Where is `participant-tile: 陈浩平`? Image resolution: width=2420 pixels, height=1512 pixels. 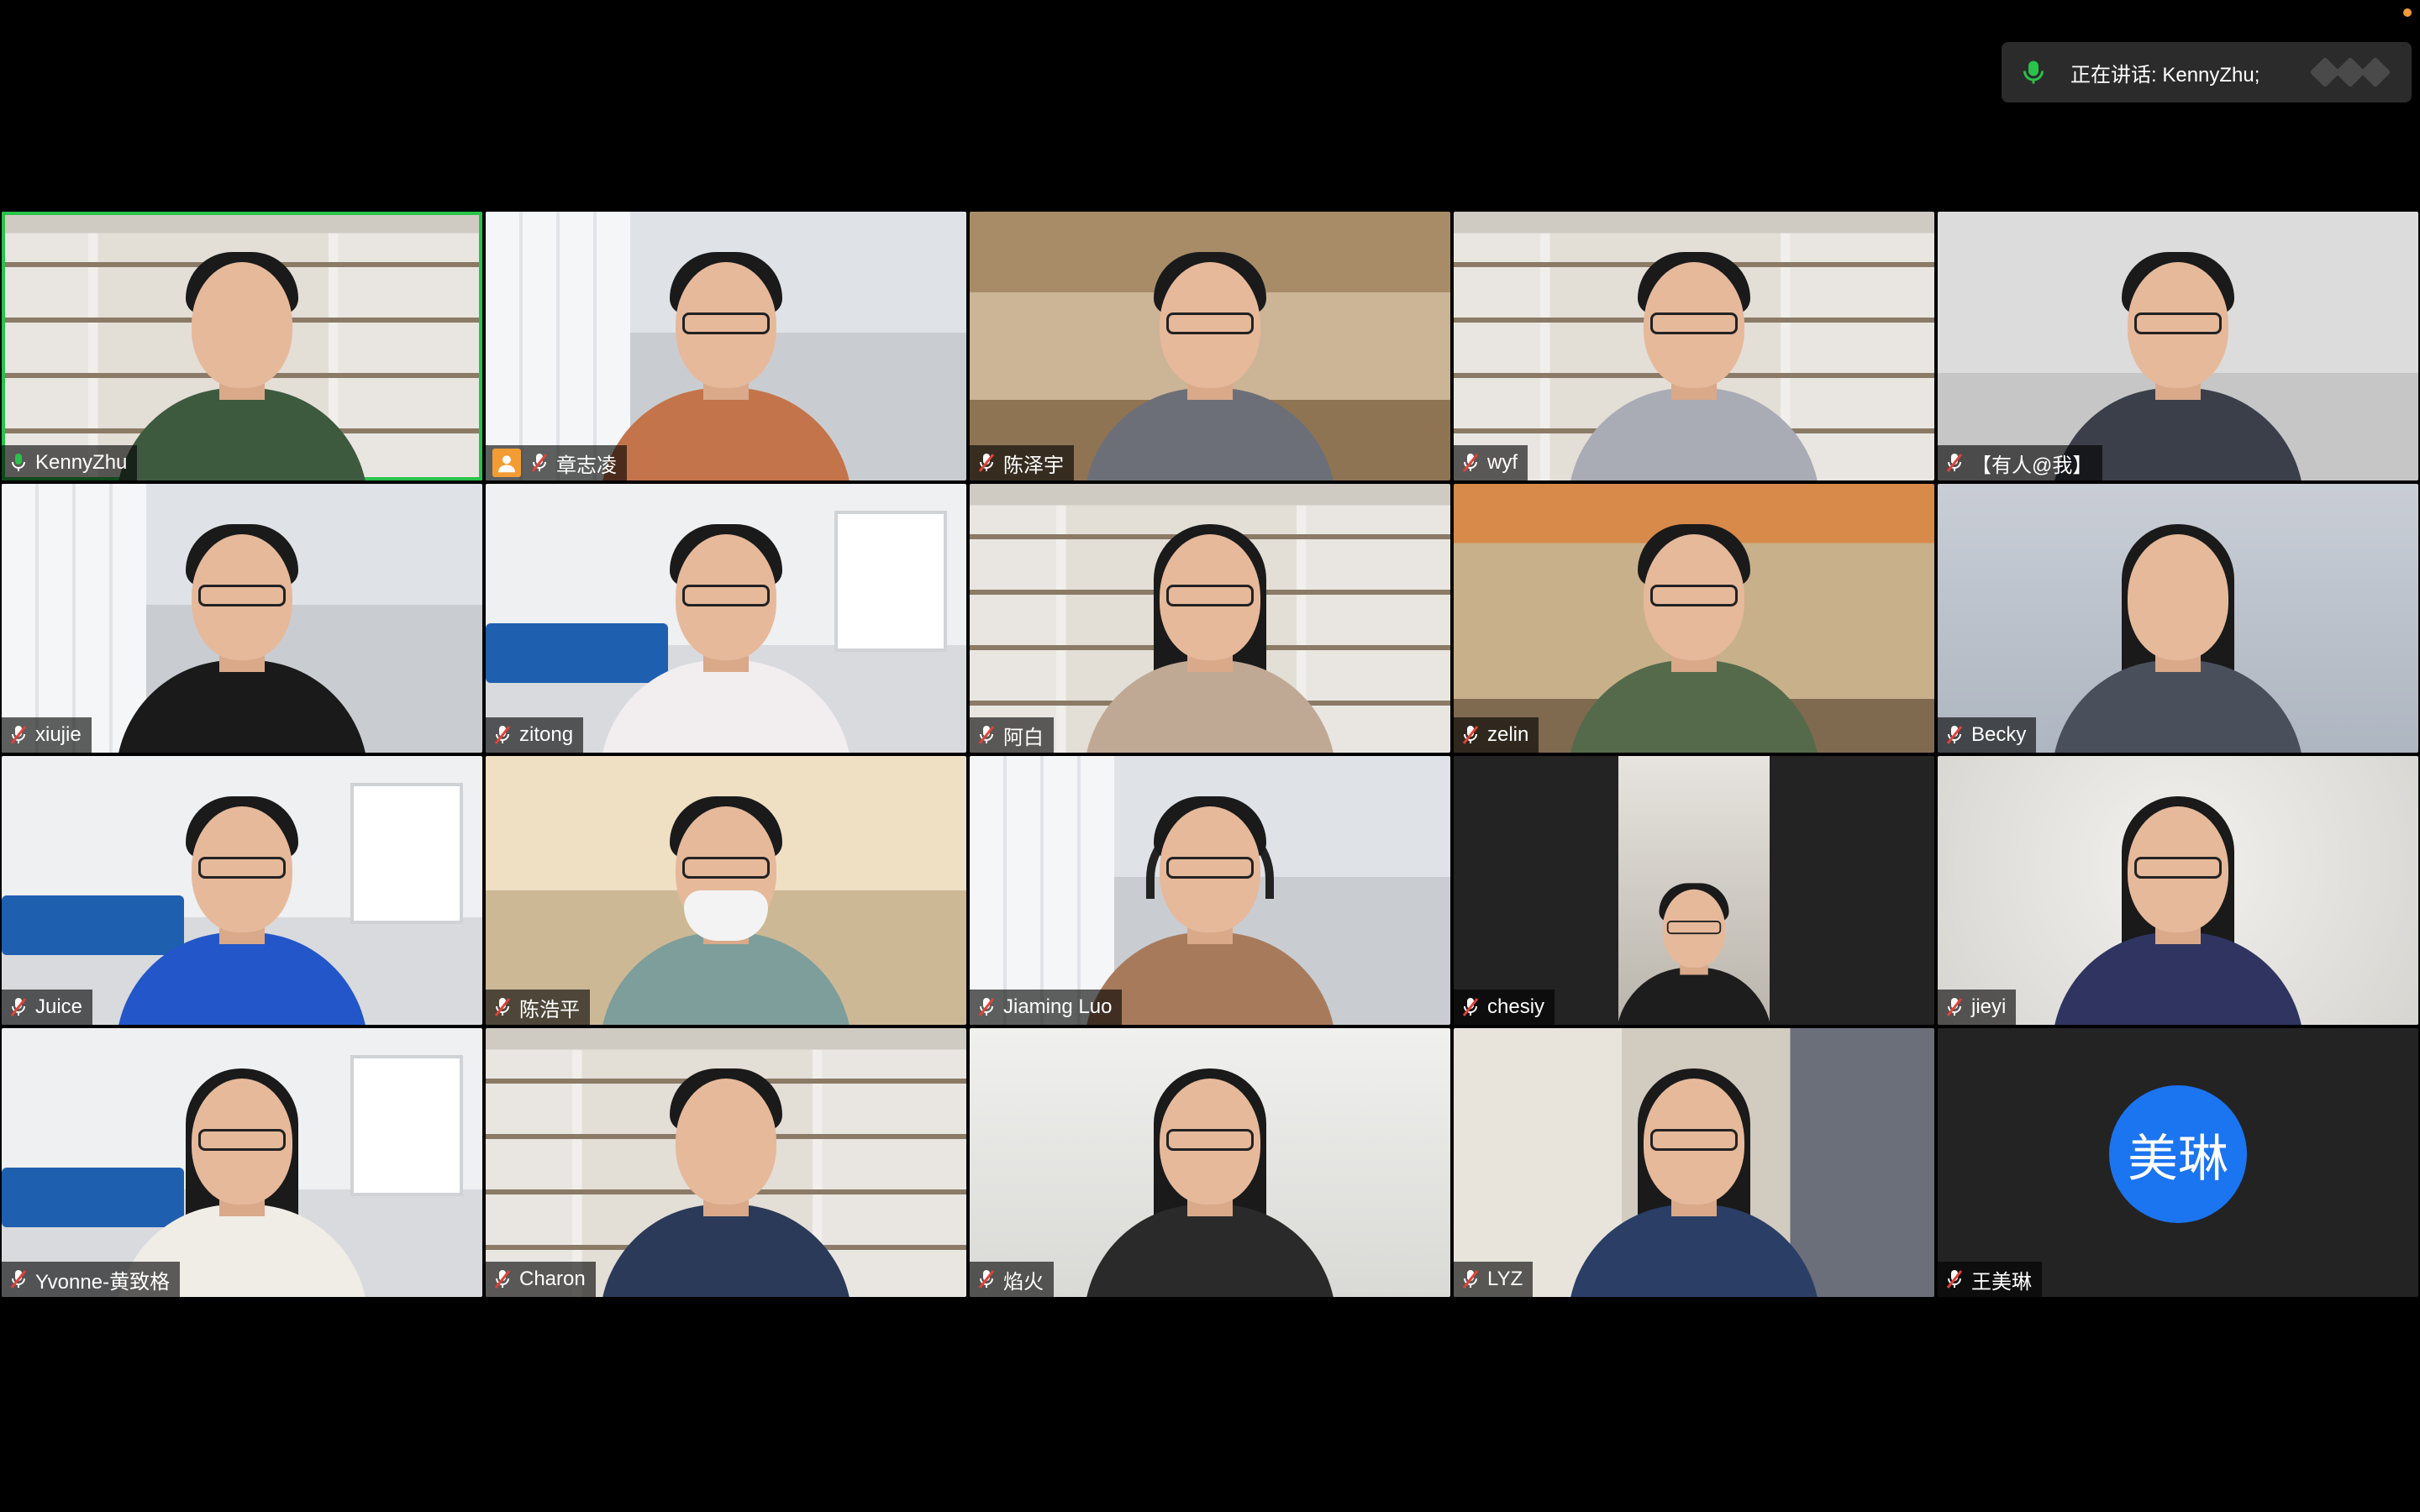 participant-tile: 陈浩平 is located at coordinates (726, 890).